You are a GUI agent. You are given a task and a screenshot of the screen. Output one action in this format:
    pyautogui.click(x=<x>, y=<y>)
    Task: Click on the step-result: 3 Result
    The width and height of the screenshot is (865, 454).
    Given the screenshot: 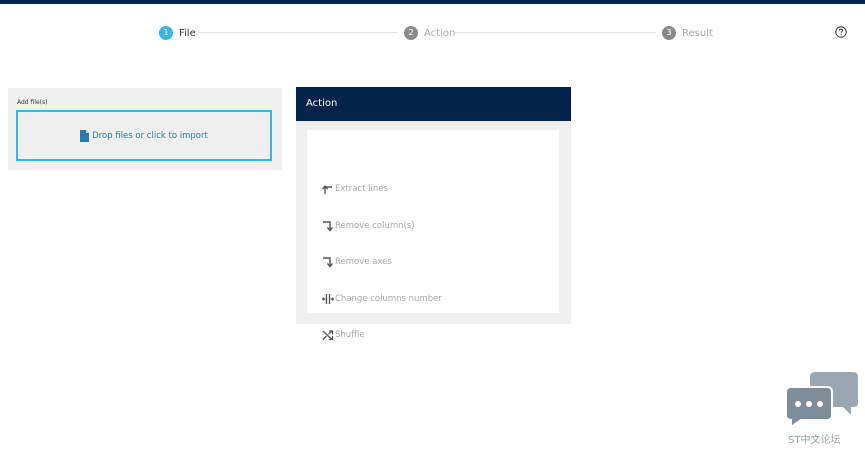 What is the action you would take?
    pyautogui.click(x=687, y=33)
    